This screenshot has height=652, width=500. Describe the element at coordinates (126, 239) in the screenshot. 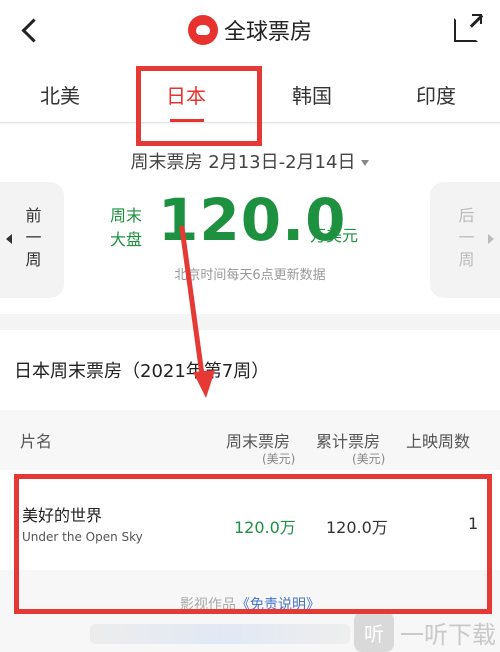

I see `weekend-total-label-line2: 大盘` at that location.